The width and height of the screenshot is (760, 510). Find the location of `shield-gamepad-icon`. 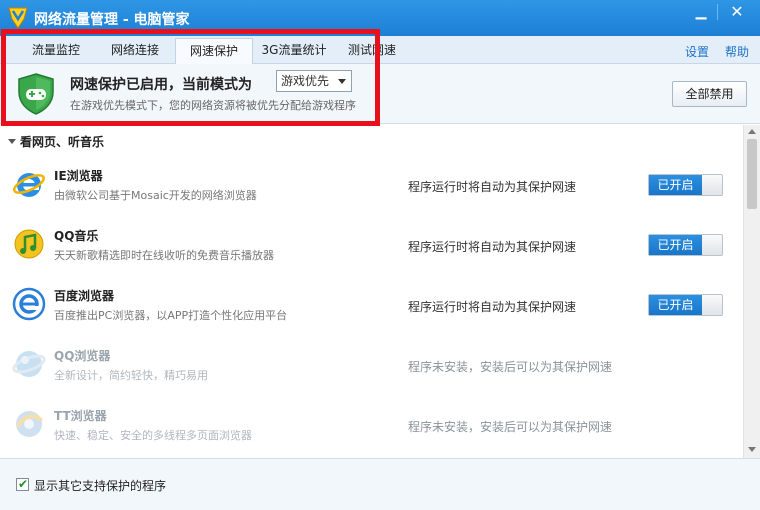

shield-gamepad-icon is located at coordinates (36, 94).